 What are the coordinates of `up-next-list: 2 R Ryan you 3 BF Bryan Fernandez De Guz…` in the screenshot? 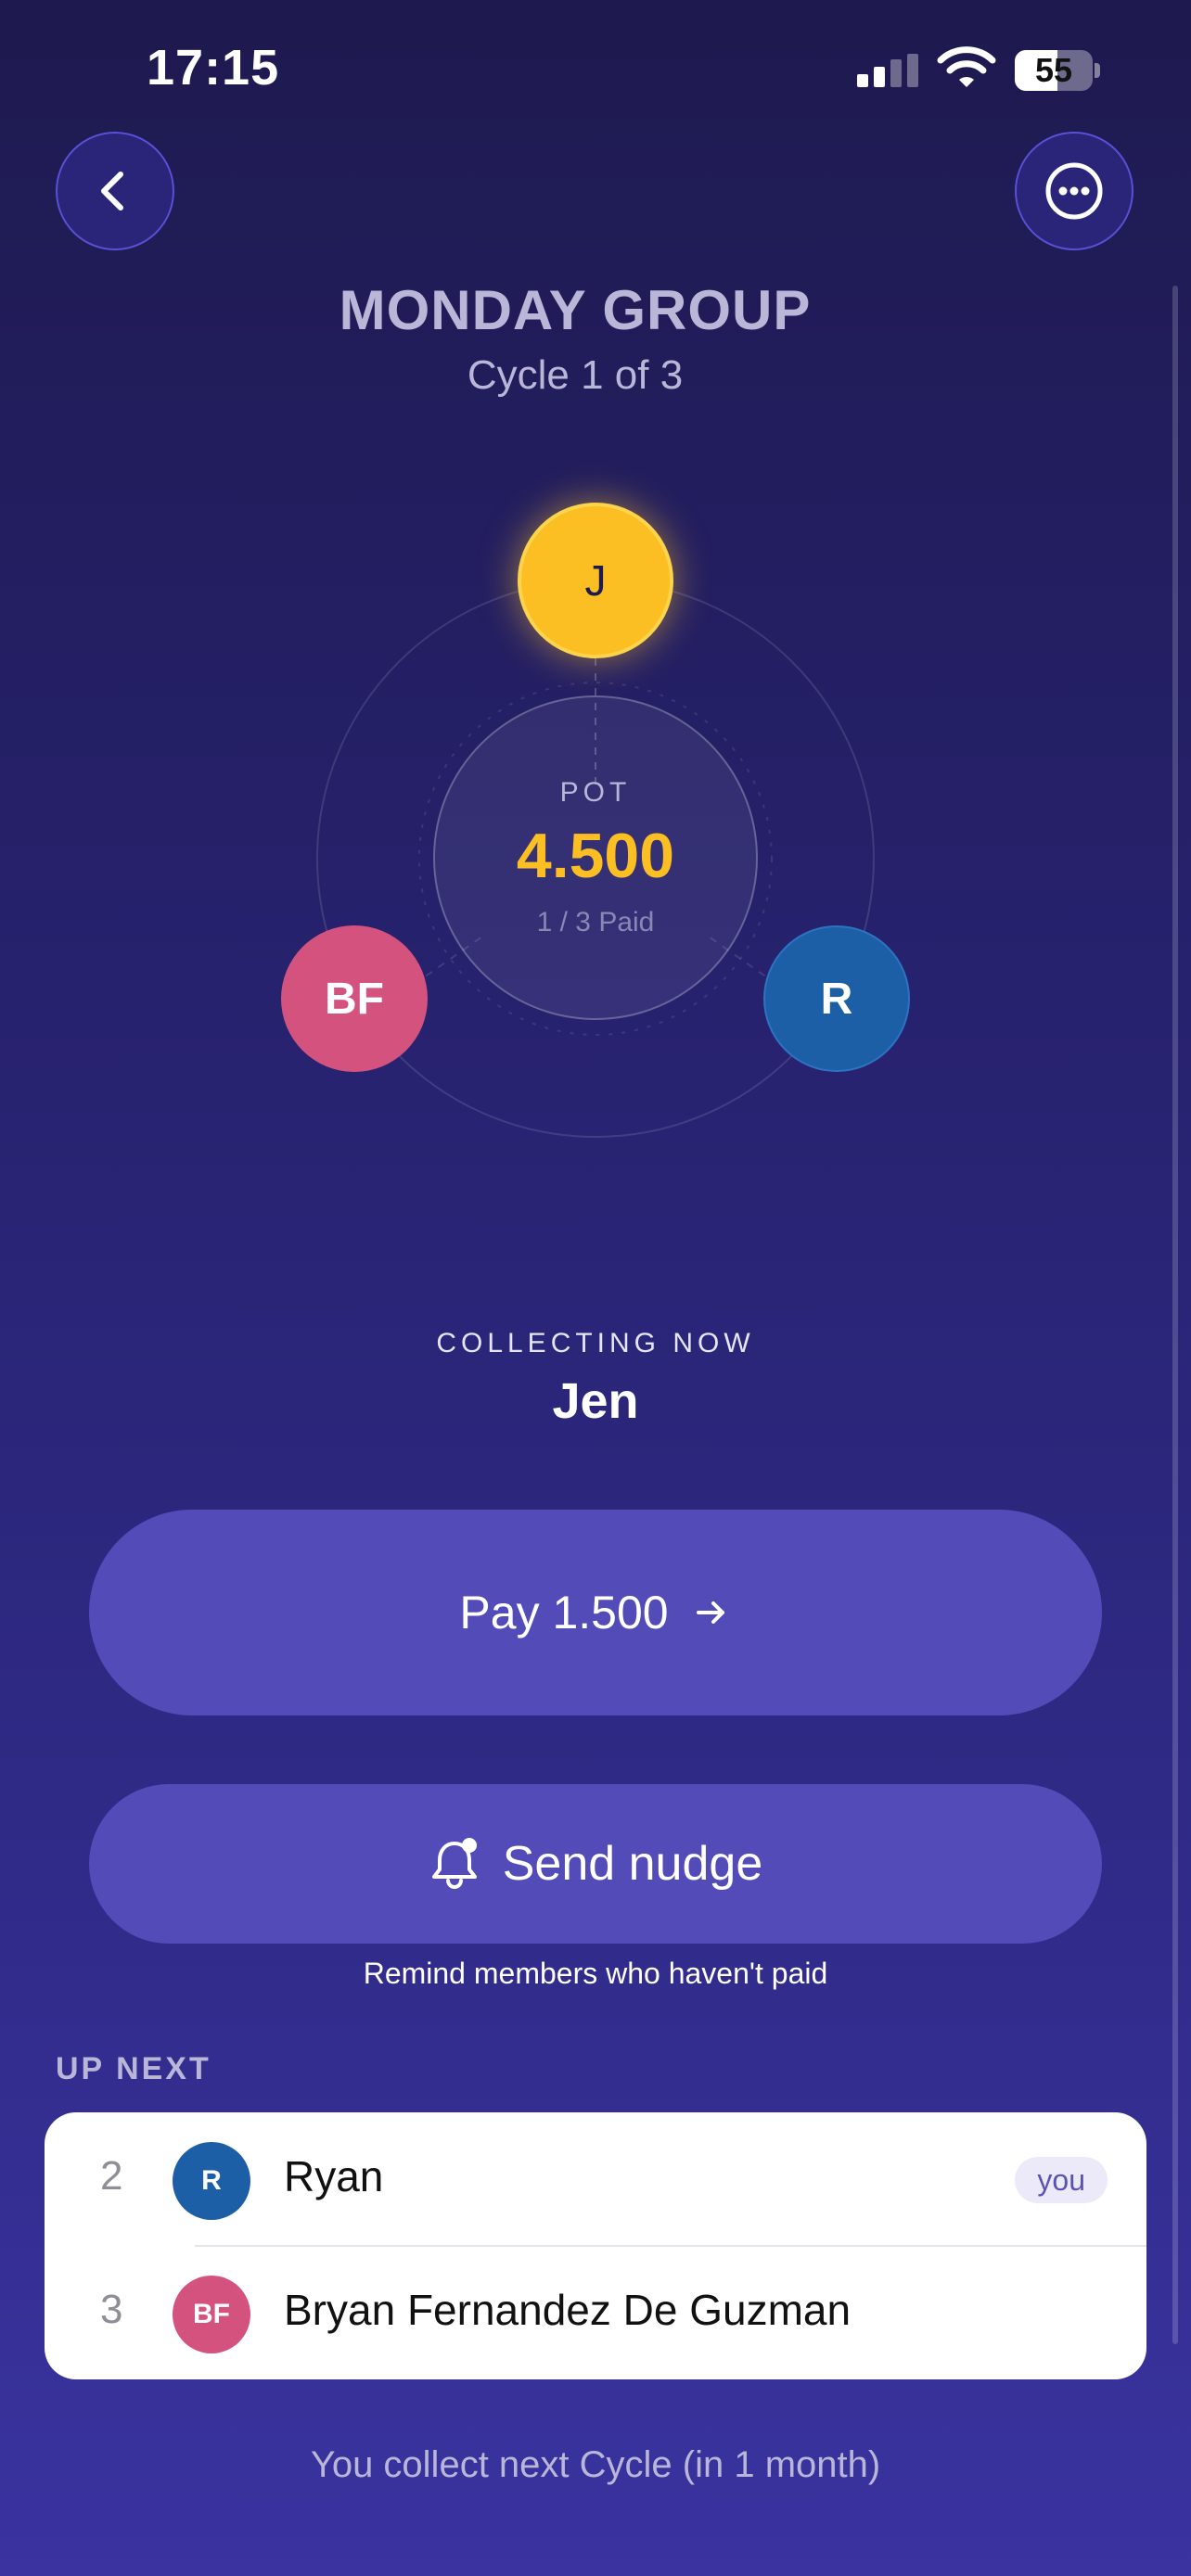 It's located at (595, 2245).